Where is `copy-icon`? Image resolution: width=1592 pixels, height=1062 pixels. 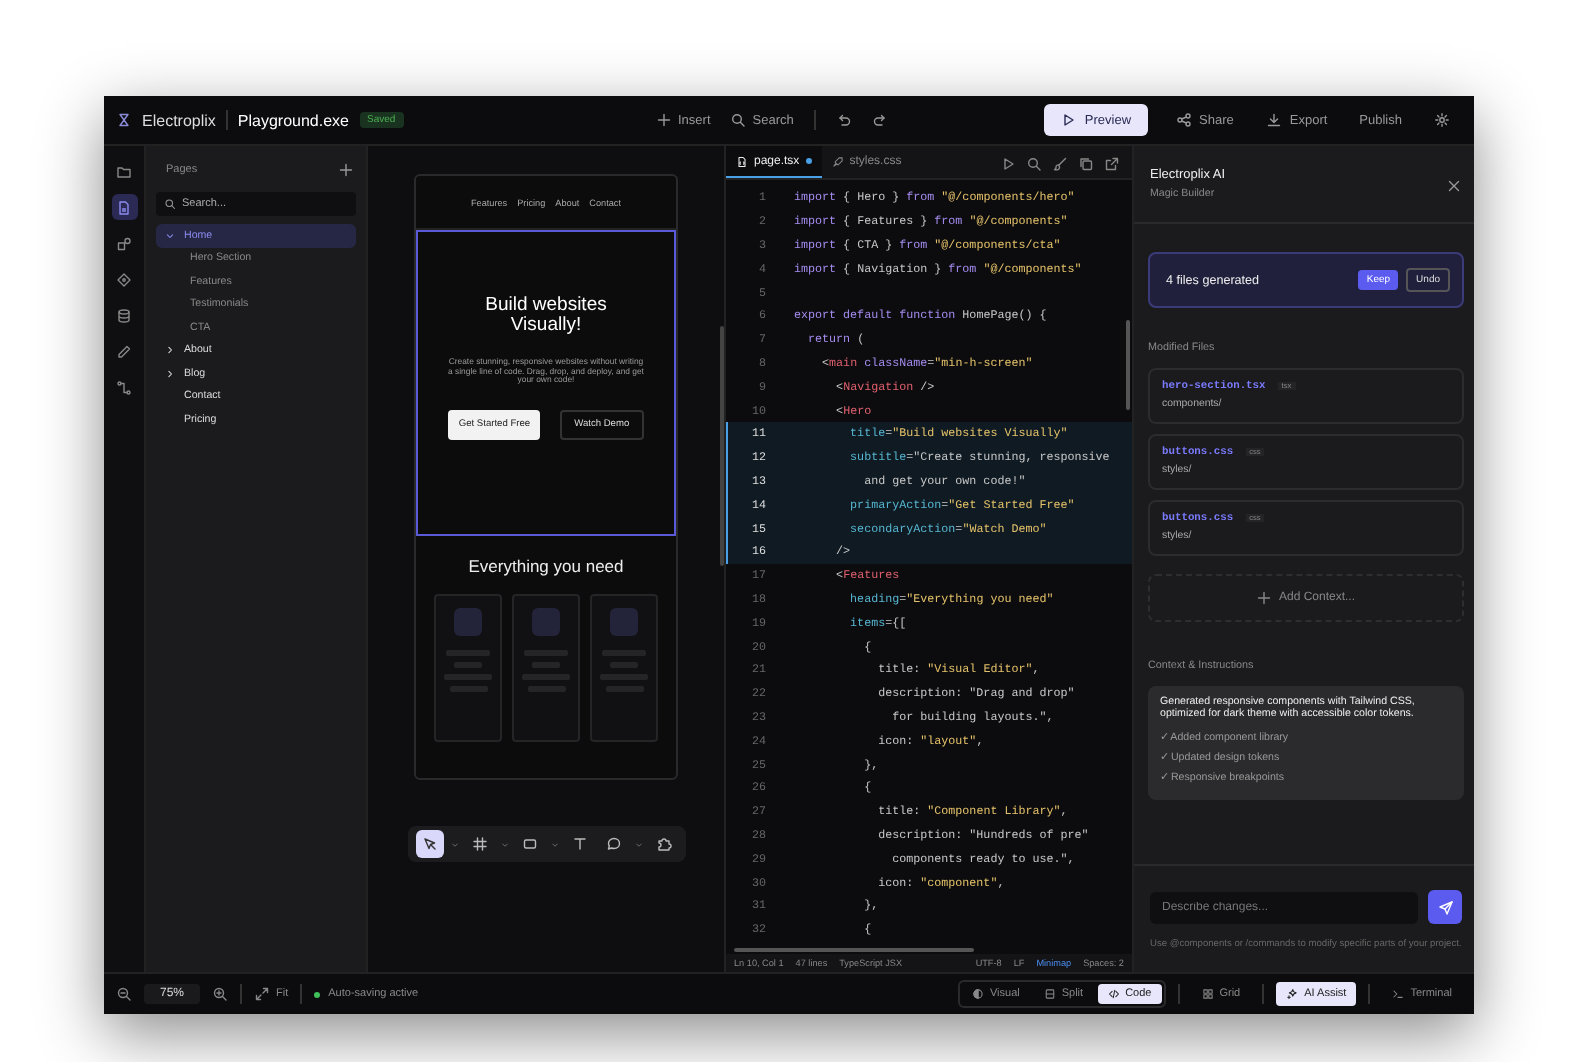 copy-icon is located at coordinates (1086, 163).